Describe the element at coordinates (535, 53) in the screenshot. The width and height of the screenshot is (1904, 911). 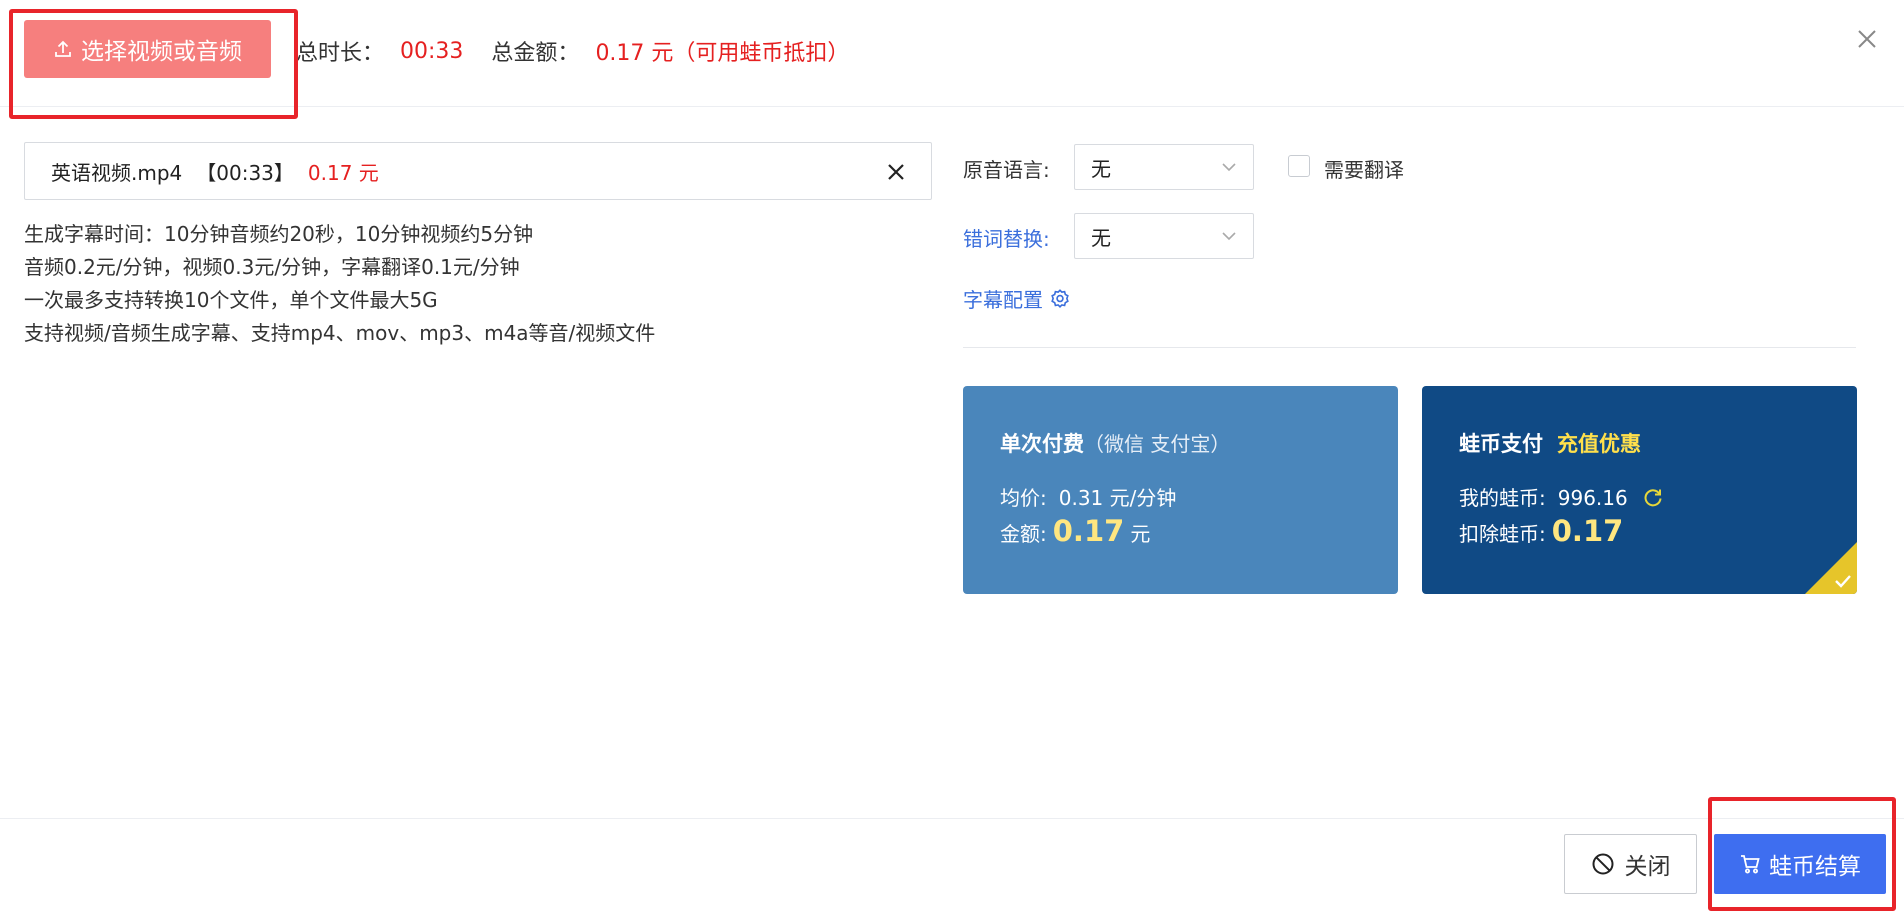
I see `total-amount-label: 总金额：` at that location.